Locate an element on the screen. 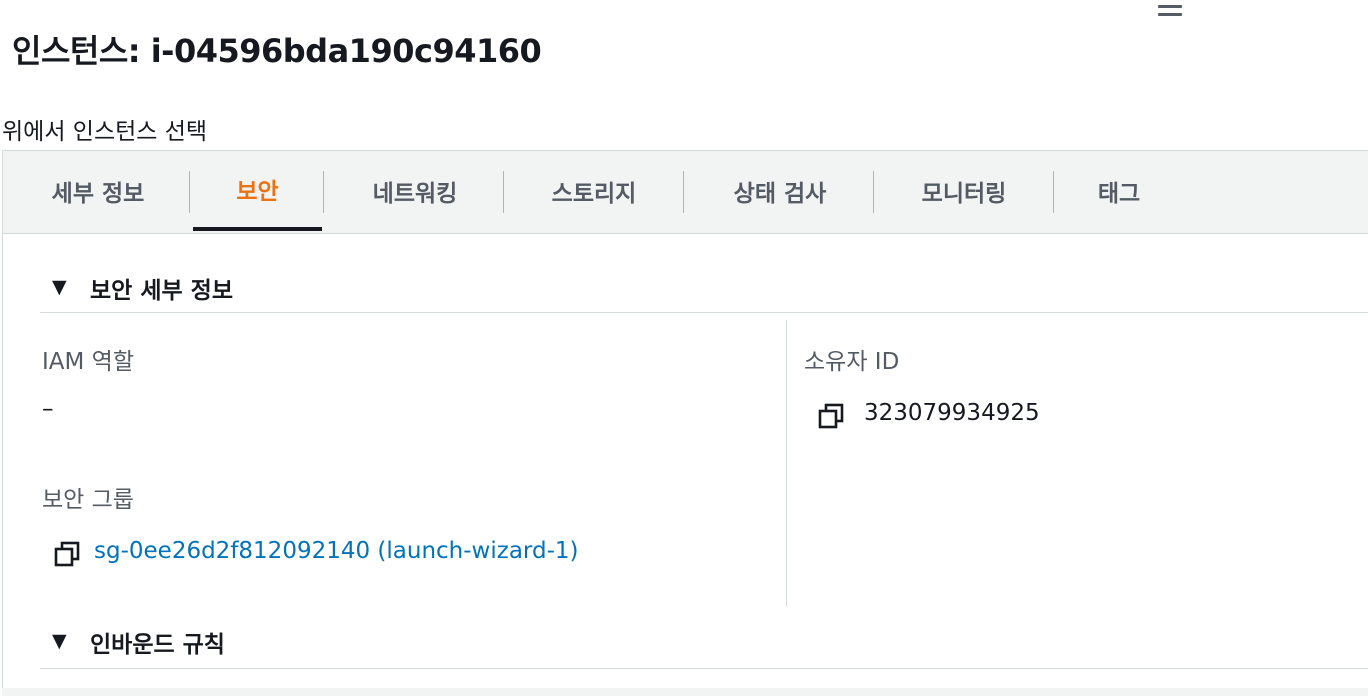 The image size is (1368, 696). tab-storage: 스토리지 is located at coordinates (594, 191).